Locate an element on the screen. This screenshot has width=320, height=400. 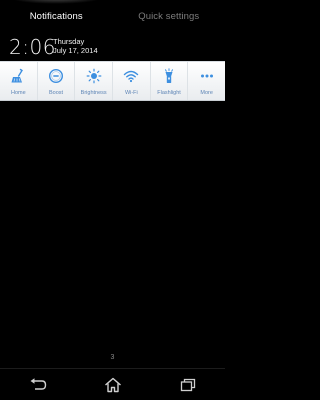
qs-home-label: Home is located at coordinates (18, 93).